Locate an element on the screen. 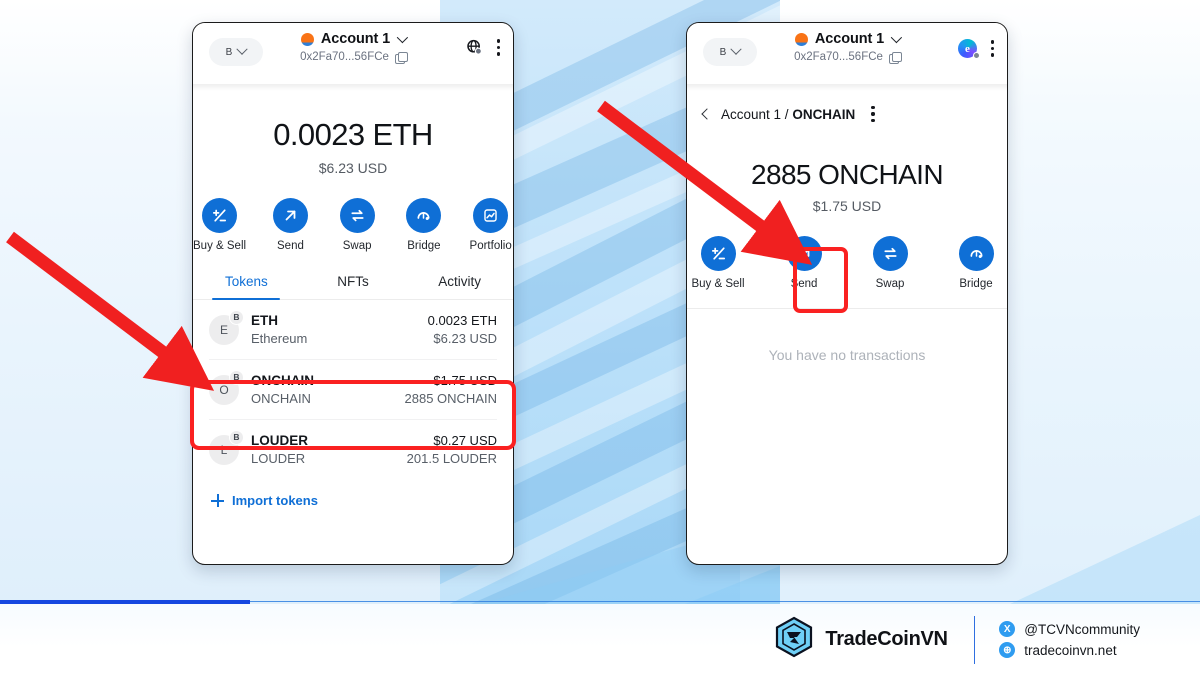 This screenshot has height=675, width=1200. wallet-header-left: B Account 1 0x2Fa70...56FCe is located at coordinates (353, 54).